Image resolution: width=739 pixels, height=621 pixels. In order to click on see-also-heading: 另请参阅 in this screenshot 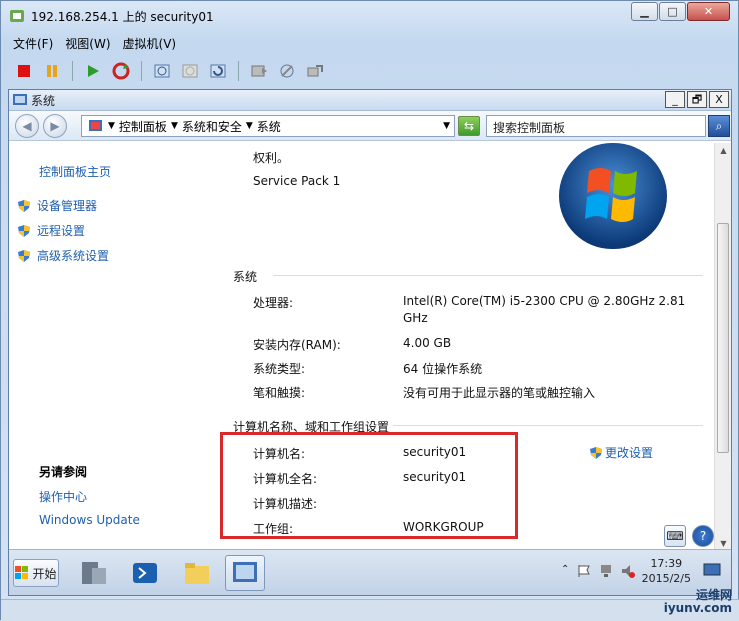, I will do `click(63, 472)`.